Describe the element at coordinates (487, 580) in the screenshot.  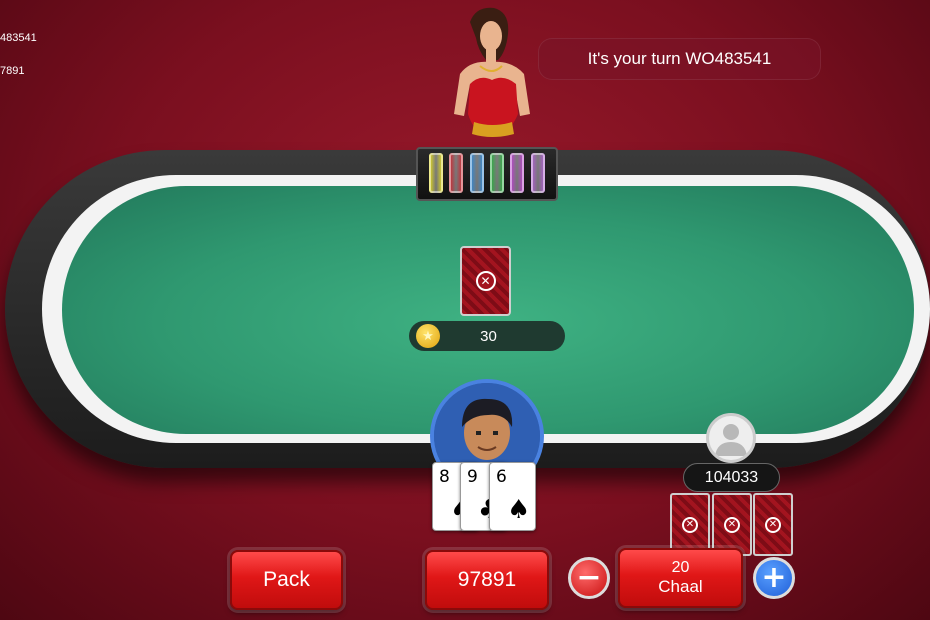
I see `balance-display: 97891` at that location.